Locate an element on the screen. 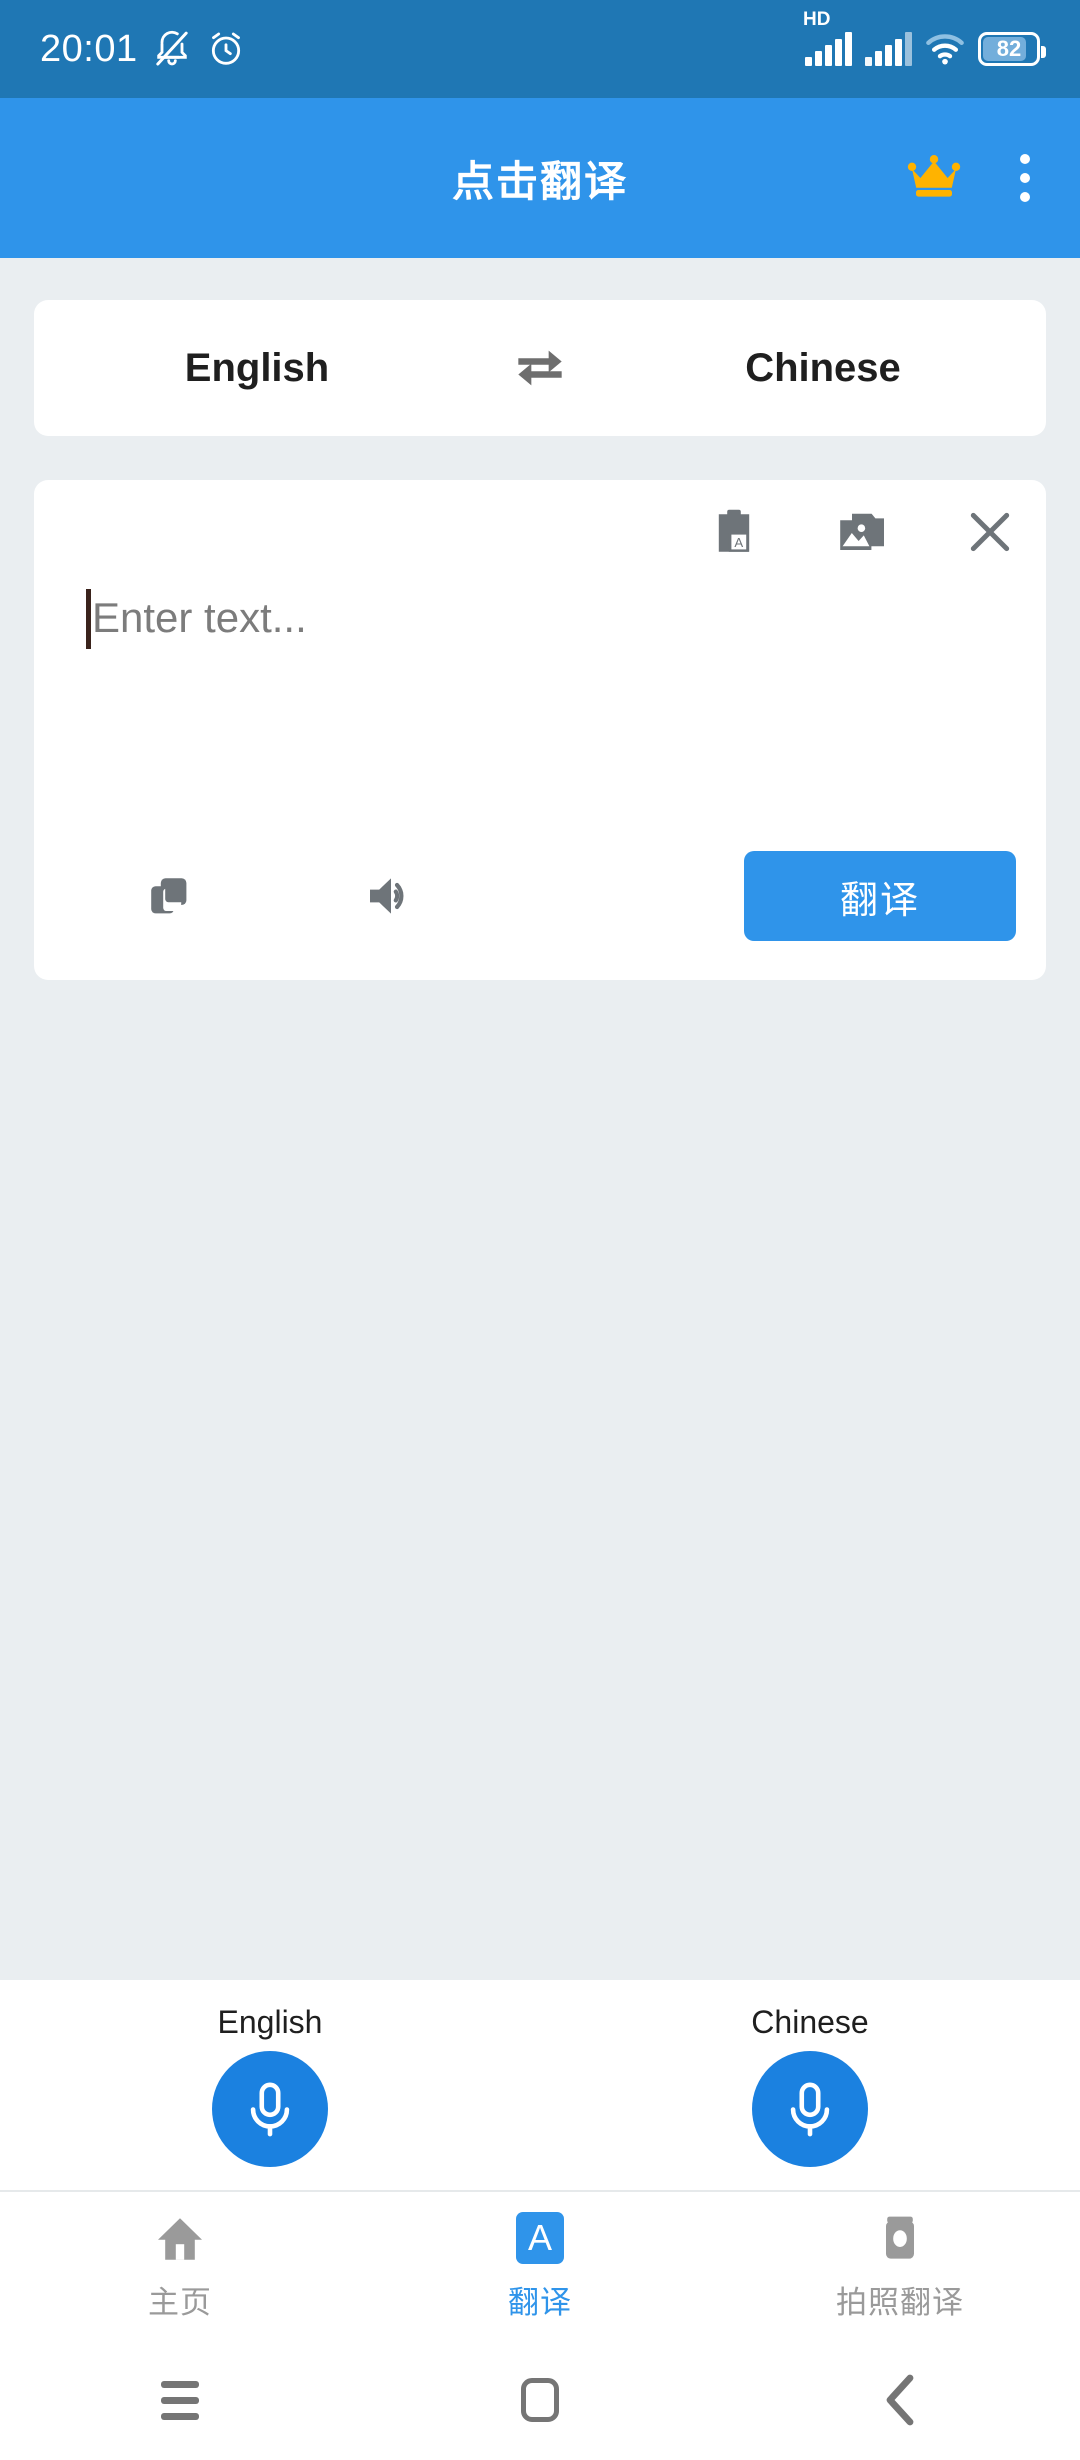 The image size is (1080, 2460). speaker-volume-icon is located at coordinates (387, 896).